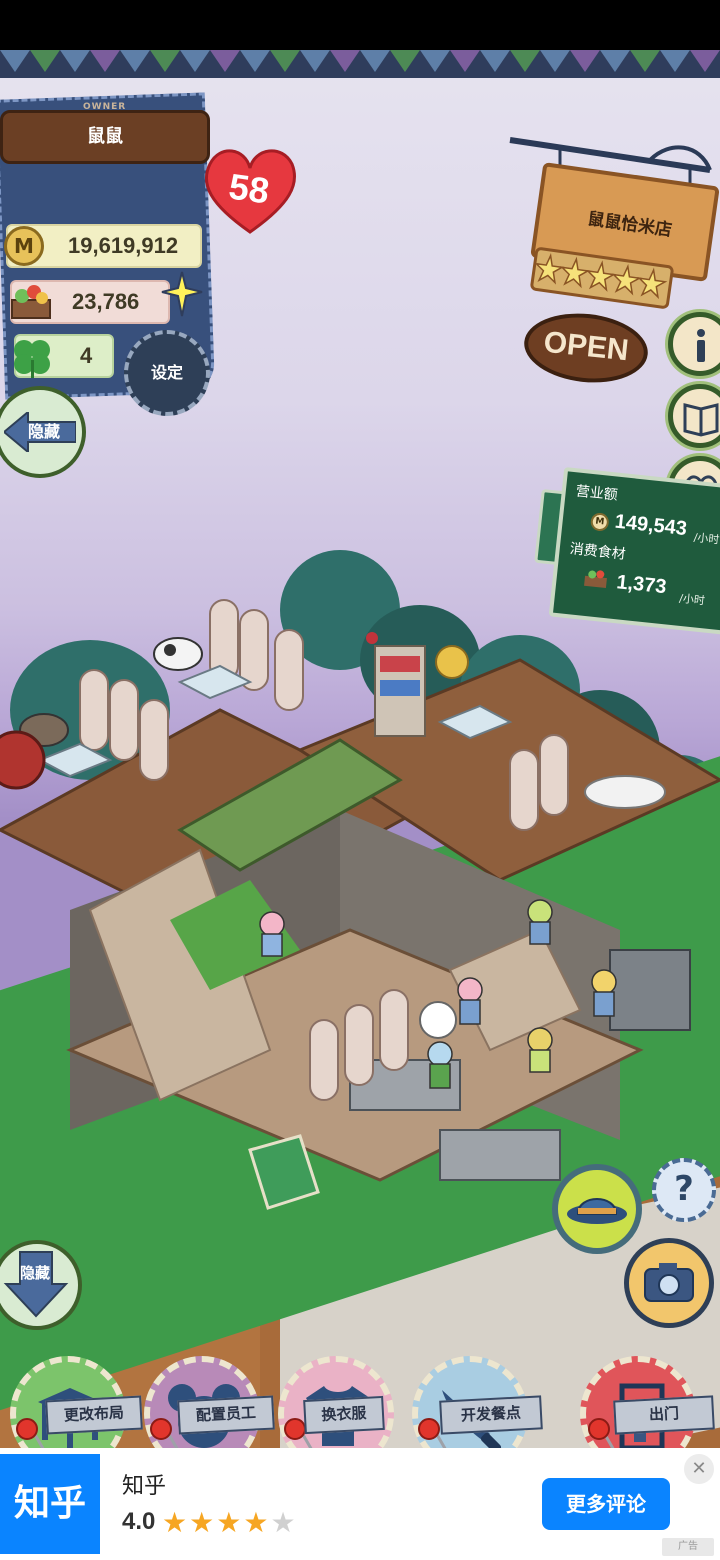 The width and height of the screenshot is (720, 1560). Describe the element at coordinates (360, 1504) in the screenshot. I see `ad-banner: 知乎 知乎 4.0 ★★★★★ 更多评论 ✕ 广告` at that location.